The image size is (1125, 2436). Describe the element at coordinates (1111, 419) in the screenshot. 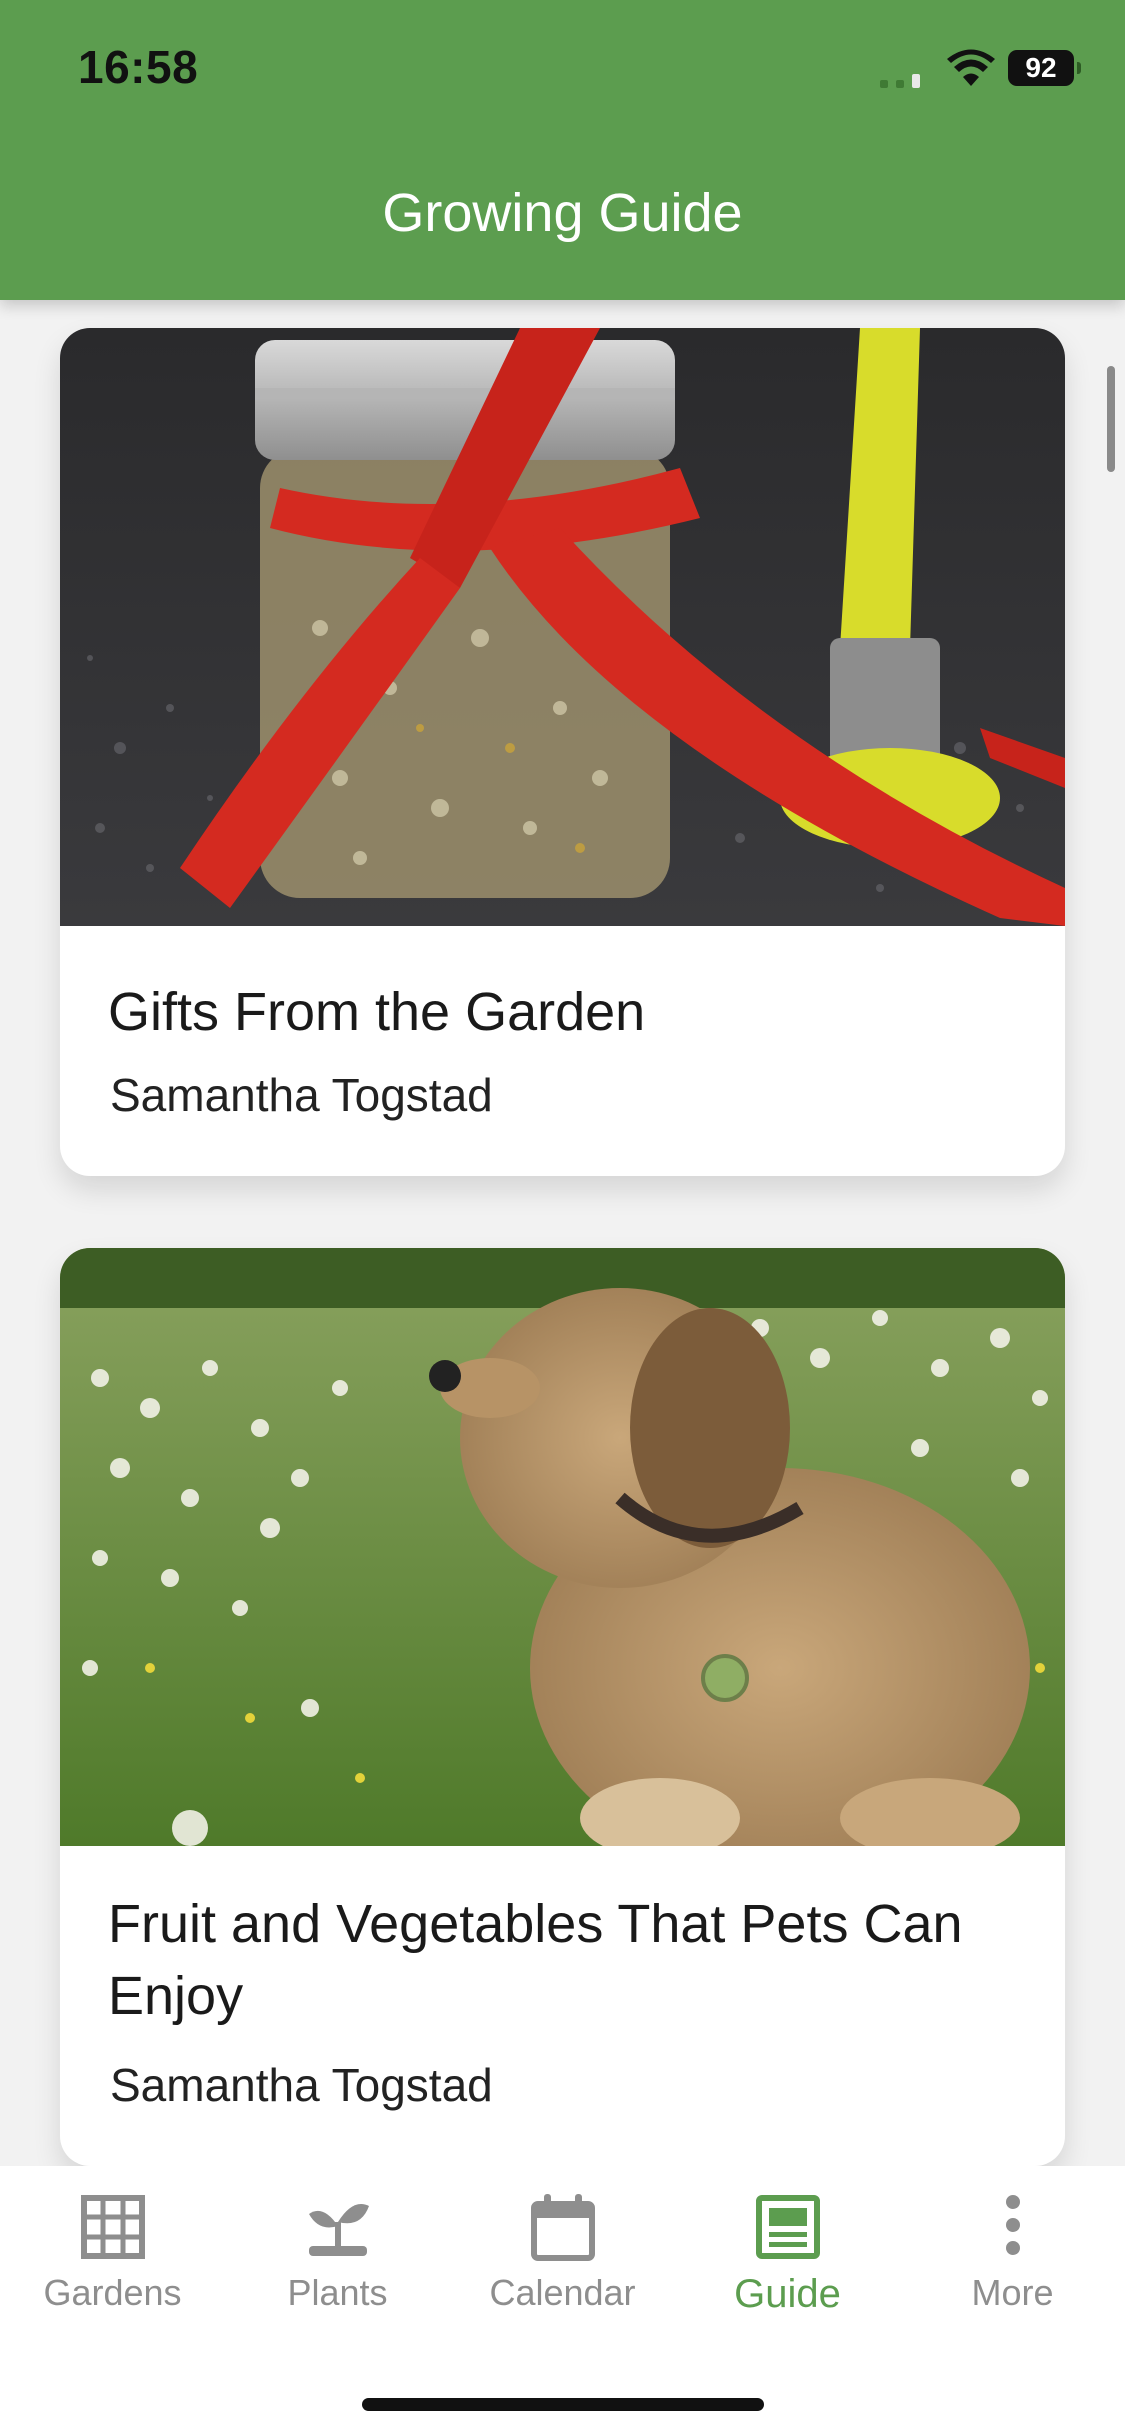

I see `scrollbar` at that location.